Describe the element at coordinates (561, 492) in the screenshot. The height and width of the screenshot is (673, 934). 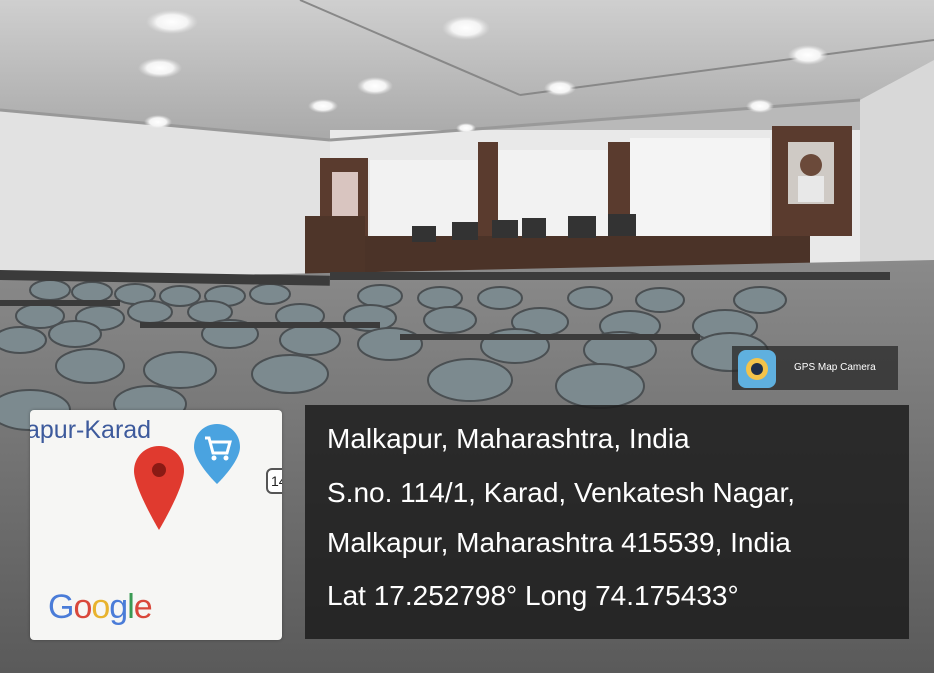
I see `address-line-1: S.no. 114/1, Karad, Venkatesh Nagar,` at that location.